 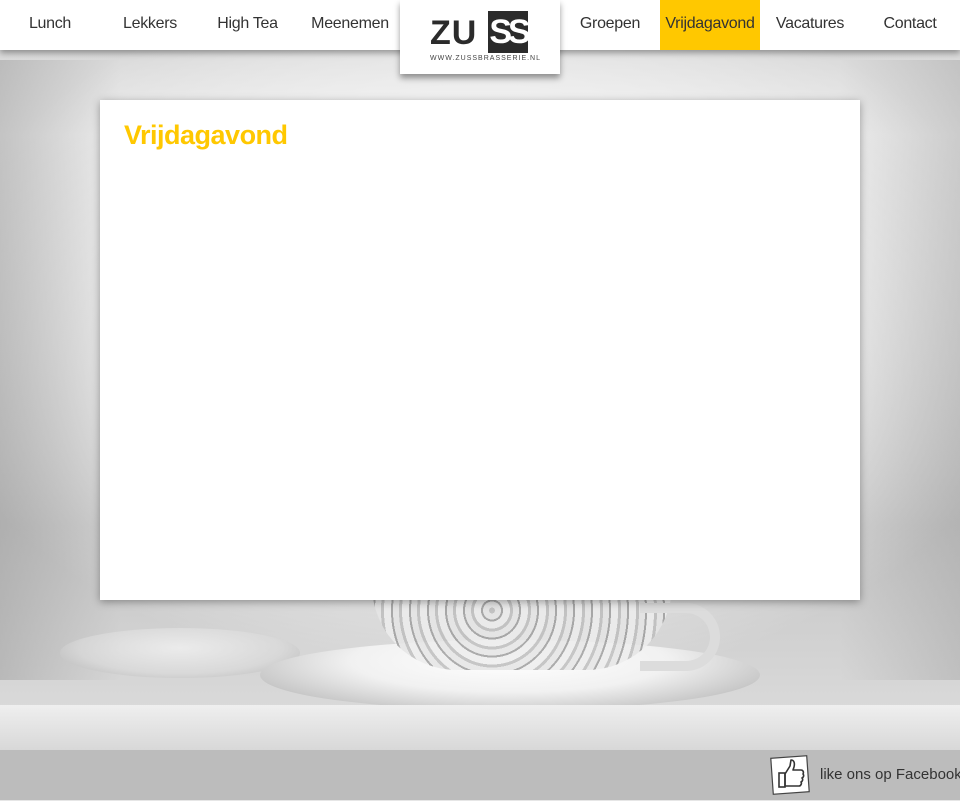 I want to click on nav-item-vacatures: Vacatures, so click(x=810, y=25).